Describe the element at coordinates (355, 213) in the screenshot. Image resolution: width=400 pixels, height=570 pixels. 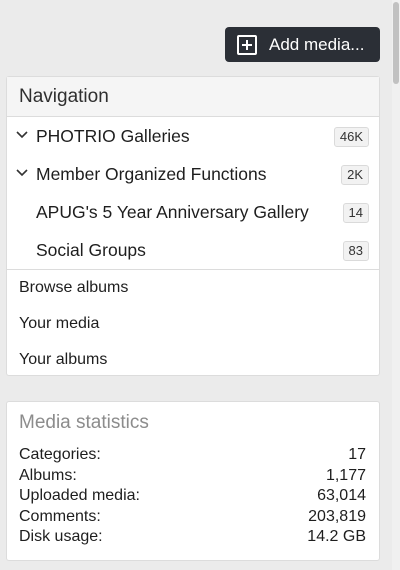
I see `count-badge: 14` at that location.